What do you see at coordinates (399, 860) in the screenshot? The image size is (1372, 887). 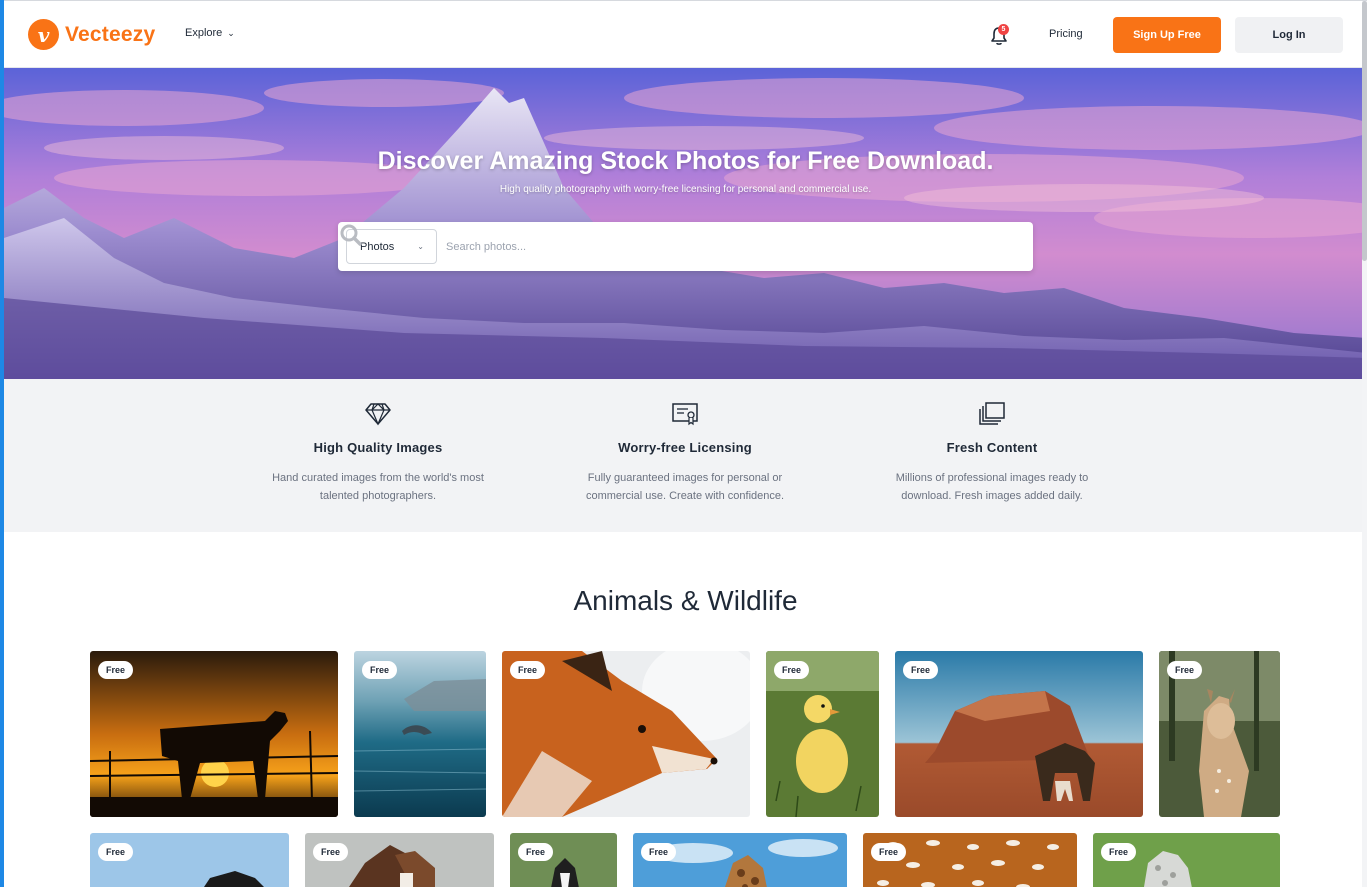 I see `photo-horses: Free` at bounding box center [399, 860].